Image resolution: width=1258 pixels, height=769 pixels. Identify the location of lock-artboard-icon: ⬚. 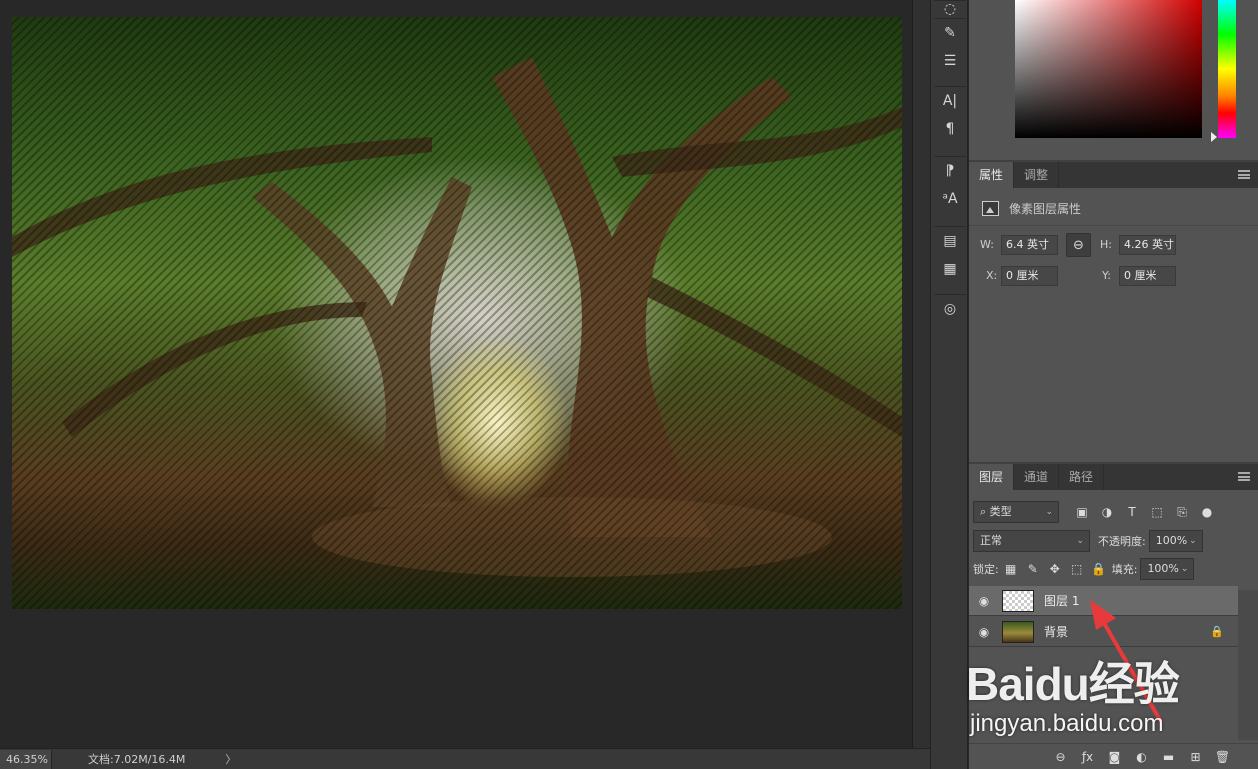
(1077, 569).